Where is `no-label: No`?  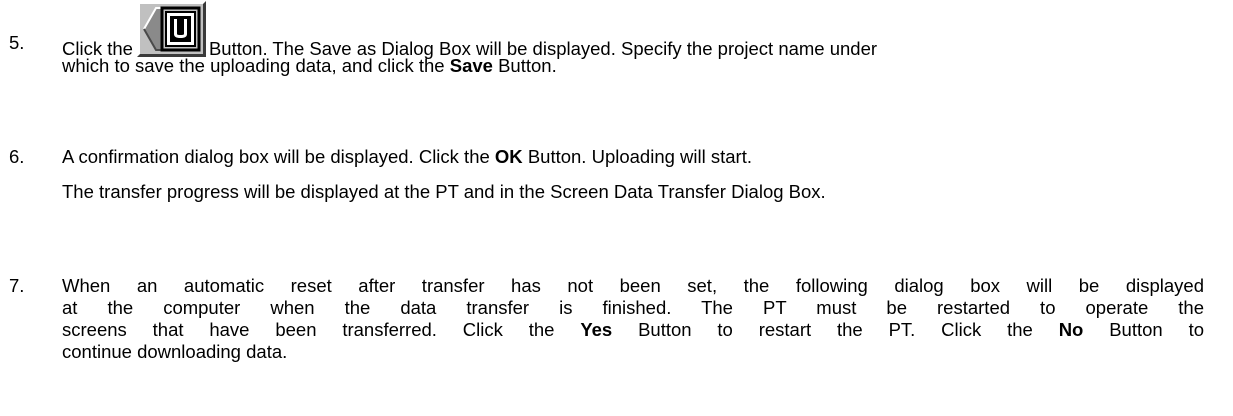 no-label: No is located at coordinates (1071, 329).